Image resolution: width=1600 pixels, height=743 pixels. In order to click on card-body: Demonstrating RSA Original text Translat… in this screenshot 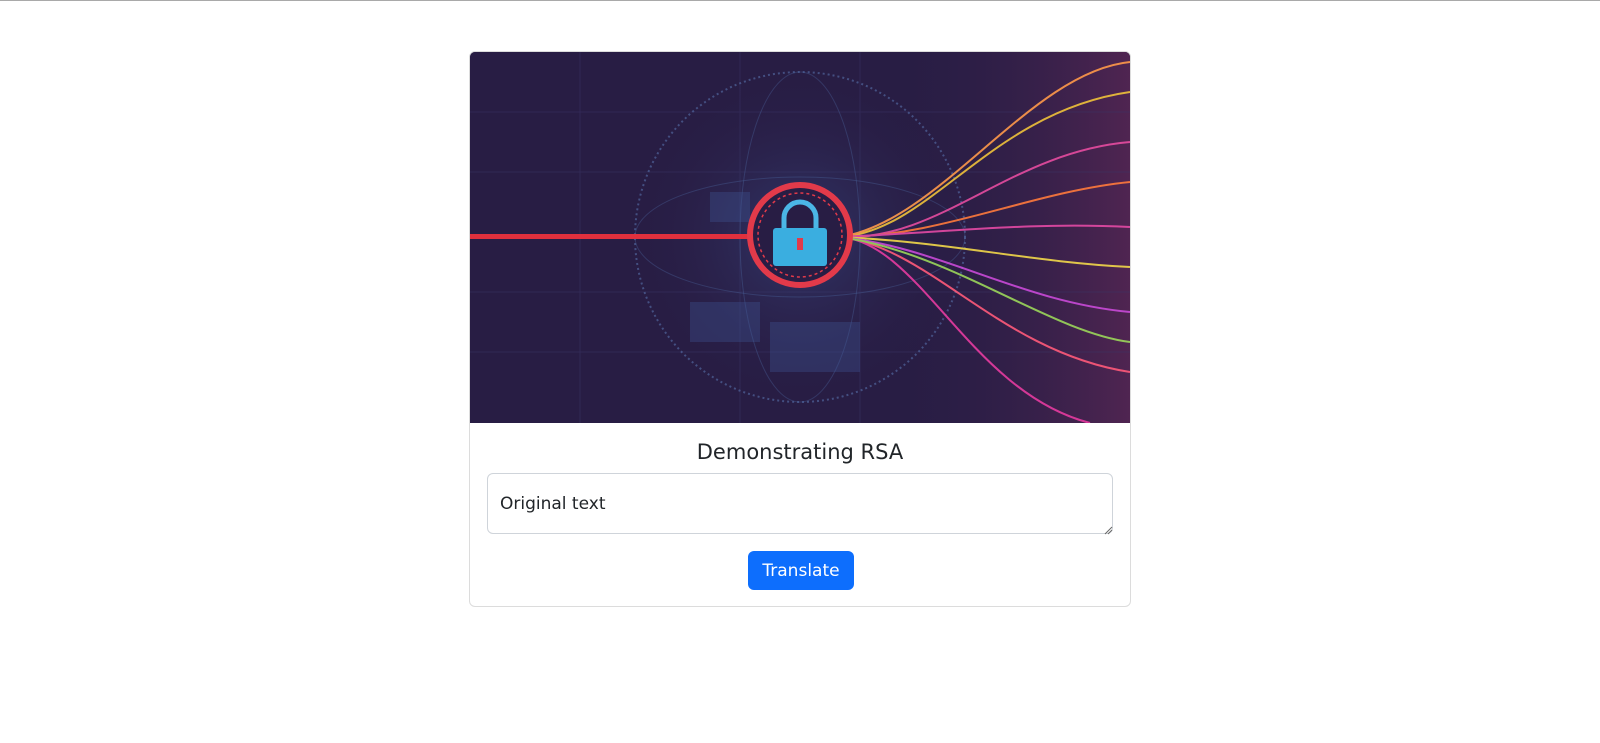, I will do `click(800, 514)`.